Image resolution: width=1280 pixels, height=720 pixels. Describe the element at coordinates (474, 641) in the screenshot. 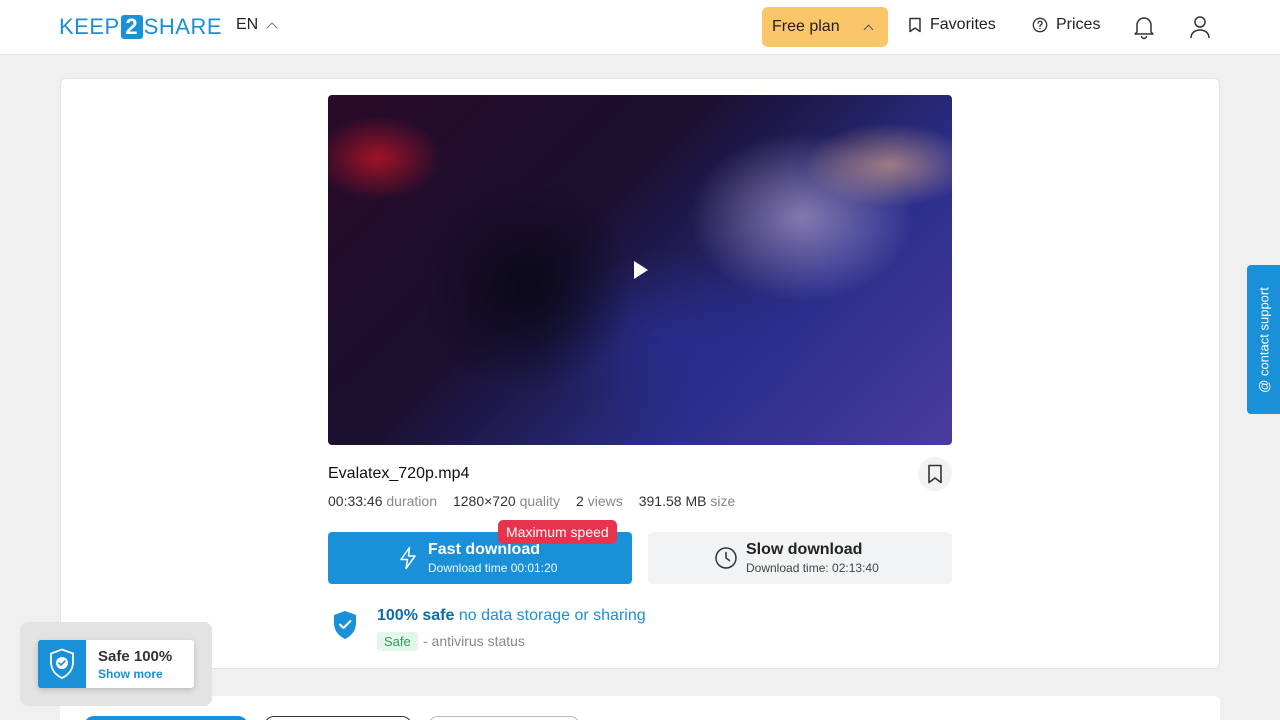

I see `antivirus-status-text: - antivirus status` at that location.